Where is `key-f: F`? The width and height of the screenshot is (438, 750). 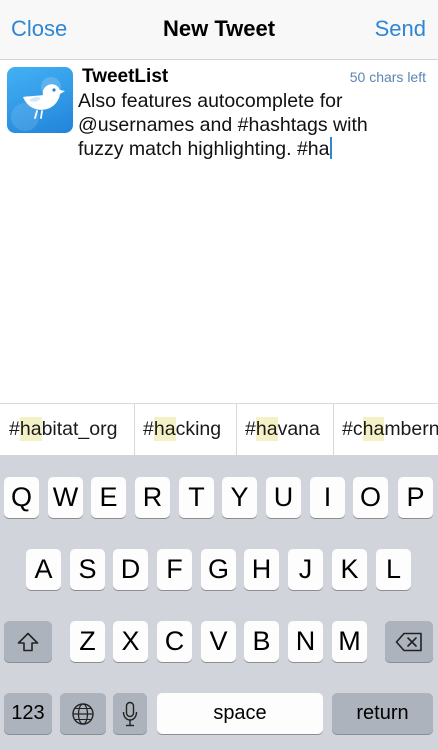
key-f: F is located at coordinates (174, 569).